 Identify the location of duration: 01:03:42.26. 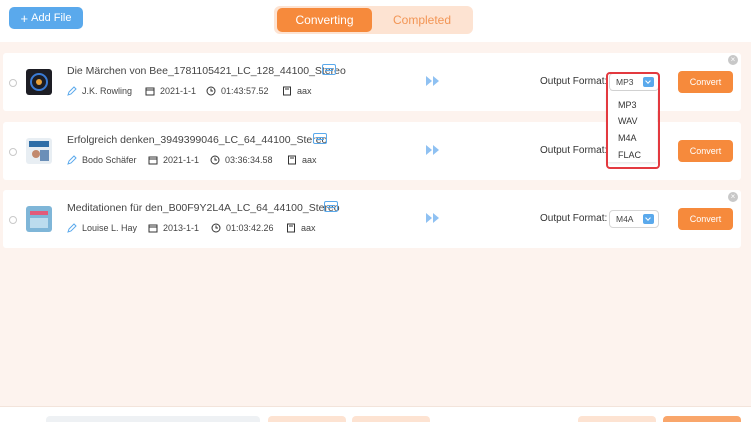
(250, 228).